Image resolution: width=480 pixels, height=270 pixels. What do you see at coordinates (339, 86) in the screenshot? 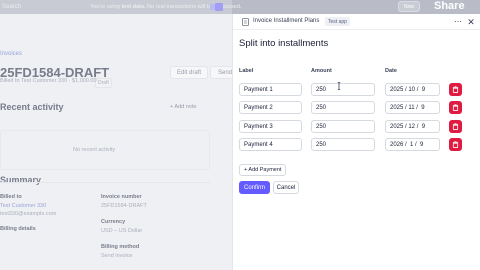
I see `text-cursor-icon` at bounding box center [339, 86].